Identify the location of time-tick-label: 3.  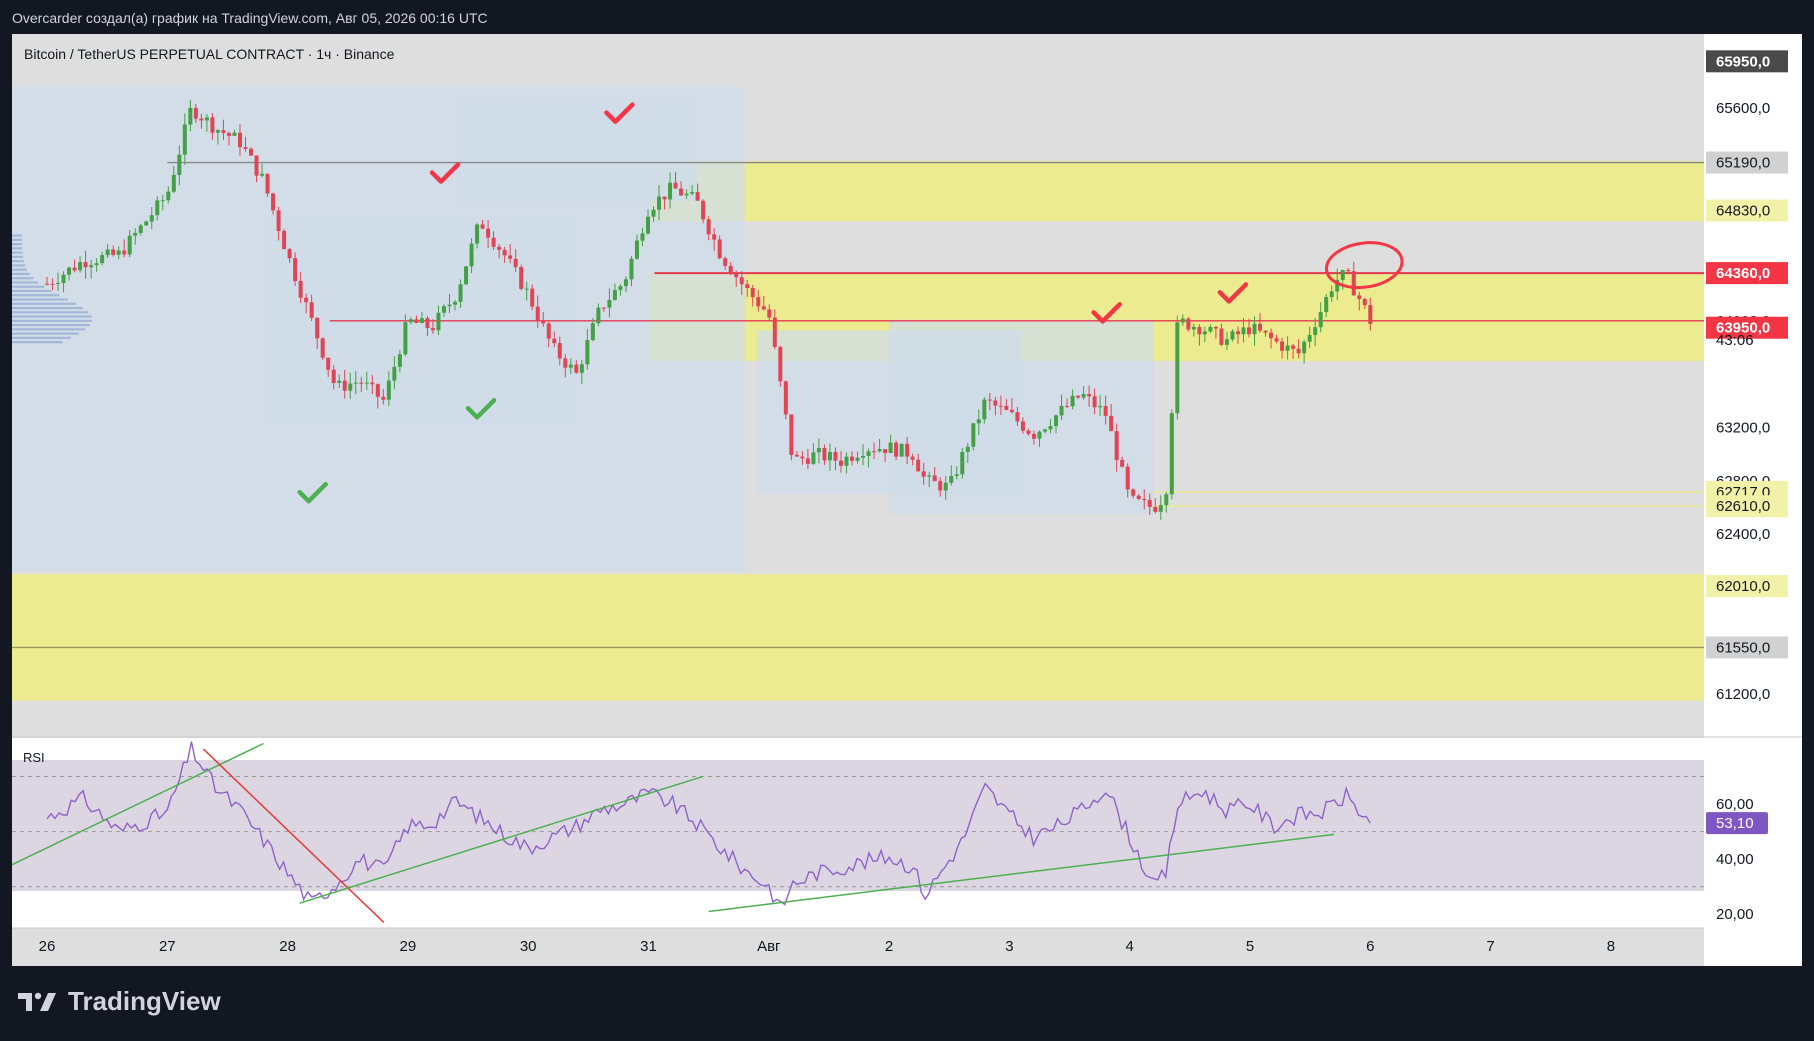
(1009, 946).